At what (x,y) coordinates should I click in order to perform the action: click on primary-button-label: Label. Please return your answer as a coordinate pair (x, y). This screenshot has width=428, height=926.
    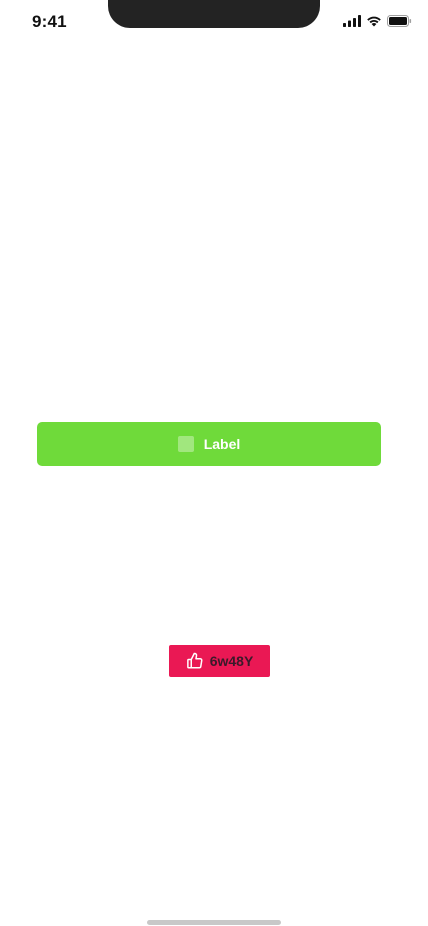
    Looking at the image, I should click on (222, 444).